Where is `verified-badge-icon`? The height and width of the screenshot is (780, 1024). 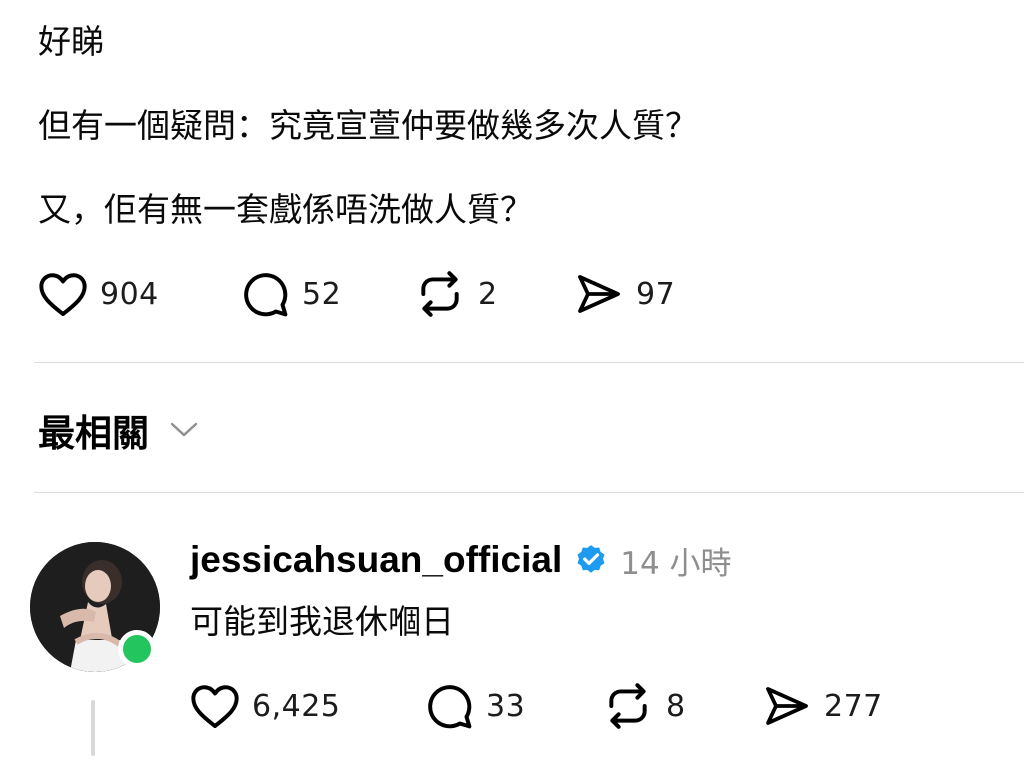 verified-badge-icon is located at coordinates (591, 559).